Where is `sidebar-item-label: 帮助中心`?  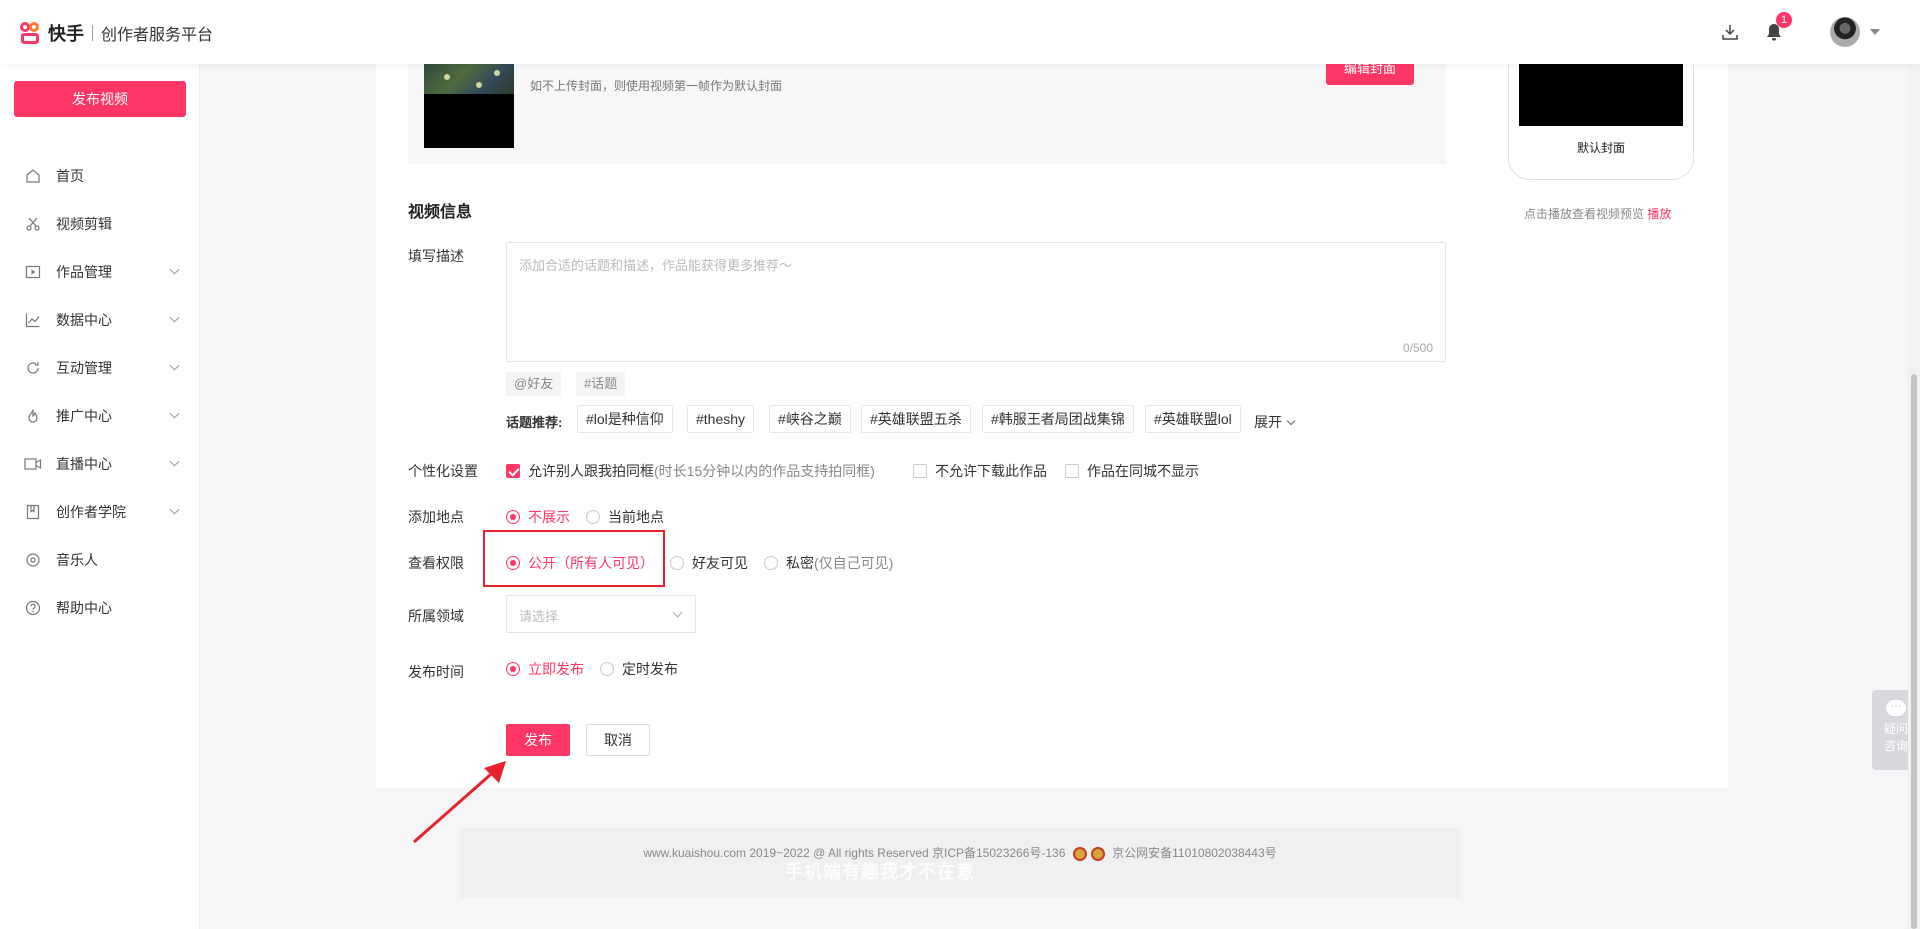
sidebar-item-label: 帮助中心 is located at coordinates (84, 608).